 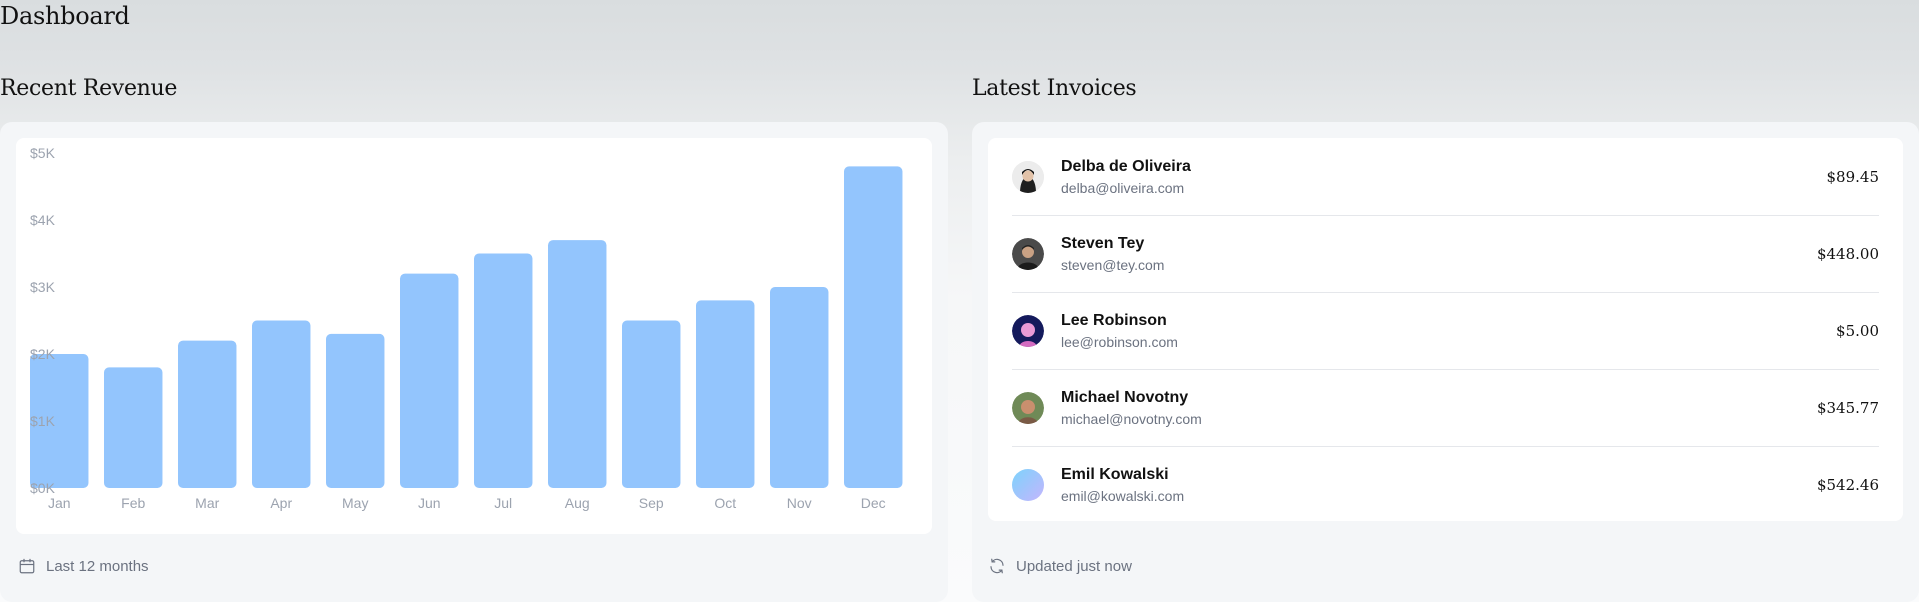 I want to click on invoices-footer: Updated just now, so click(x=1060, y=566).